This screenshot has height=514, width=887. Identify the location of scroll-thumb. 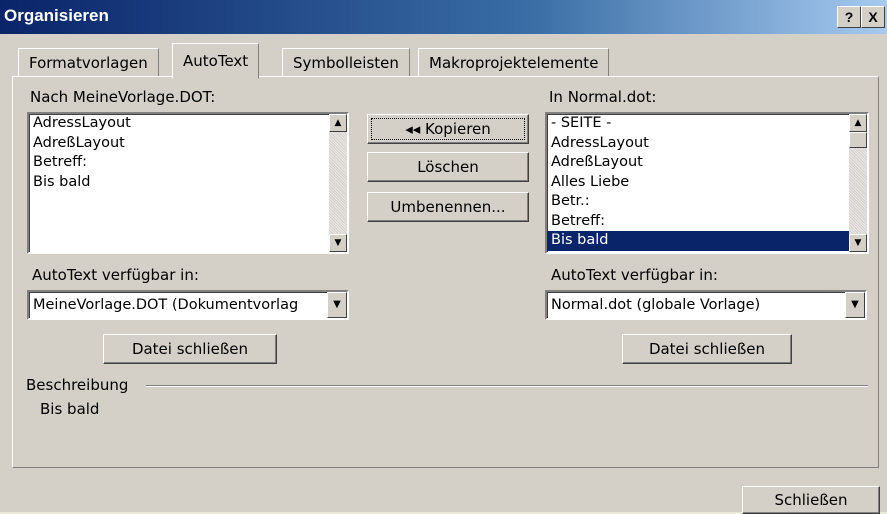
(858, 140).